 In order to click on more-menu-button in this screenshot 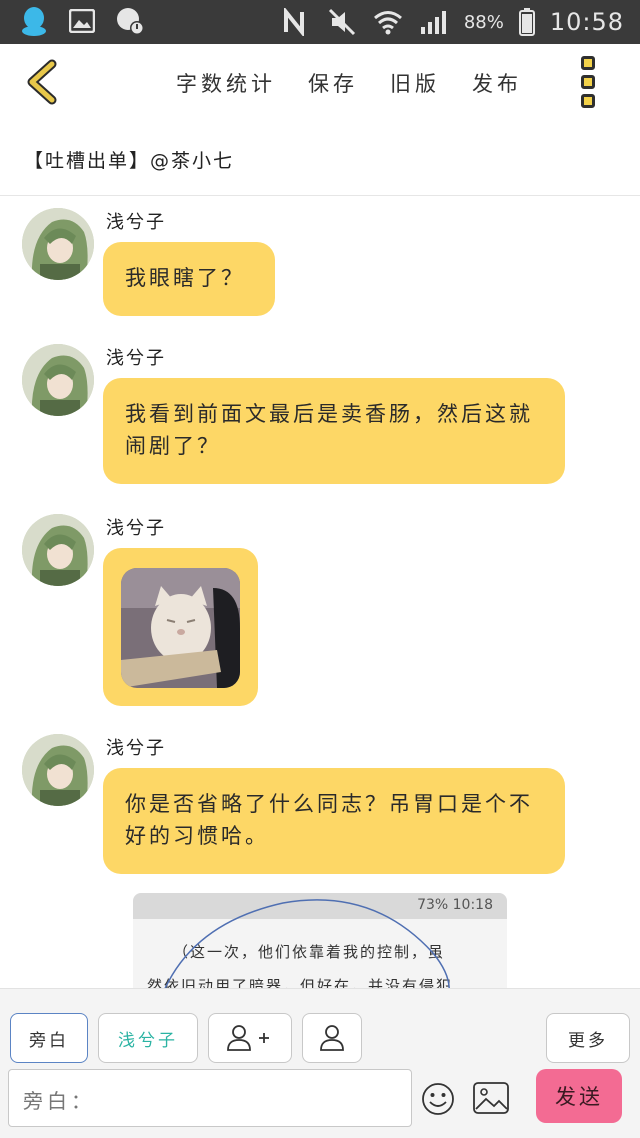, I will do `click(588, 82)`.